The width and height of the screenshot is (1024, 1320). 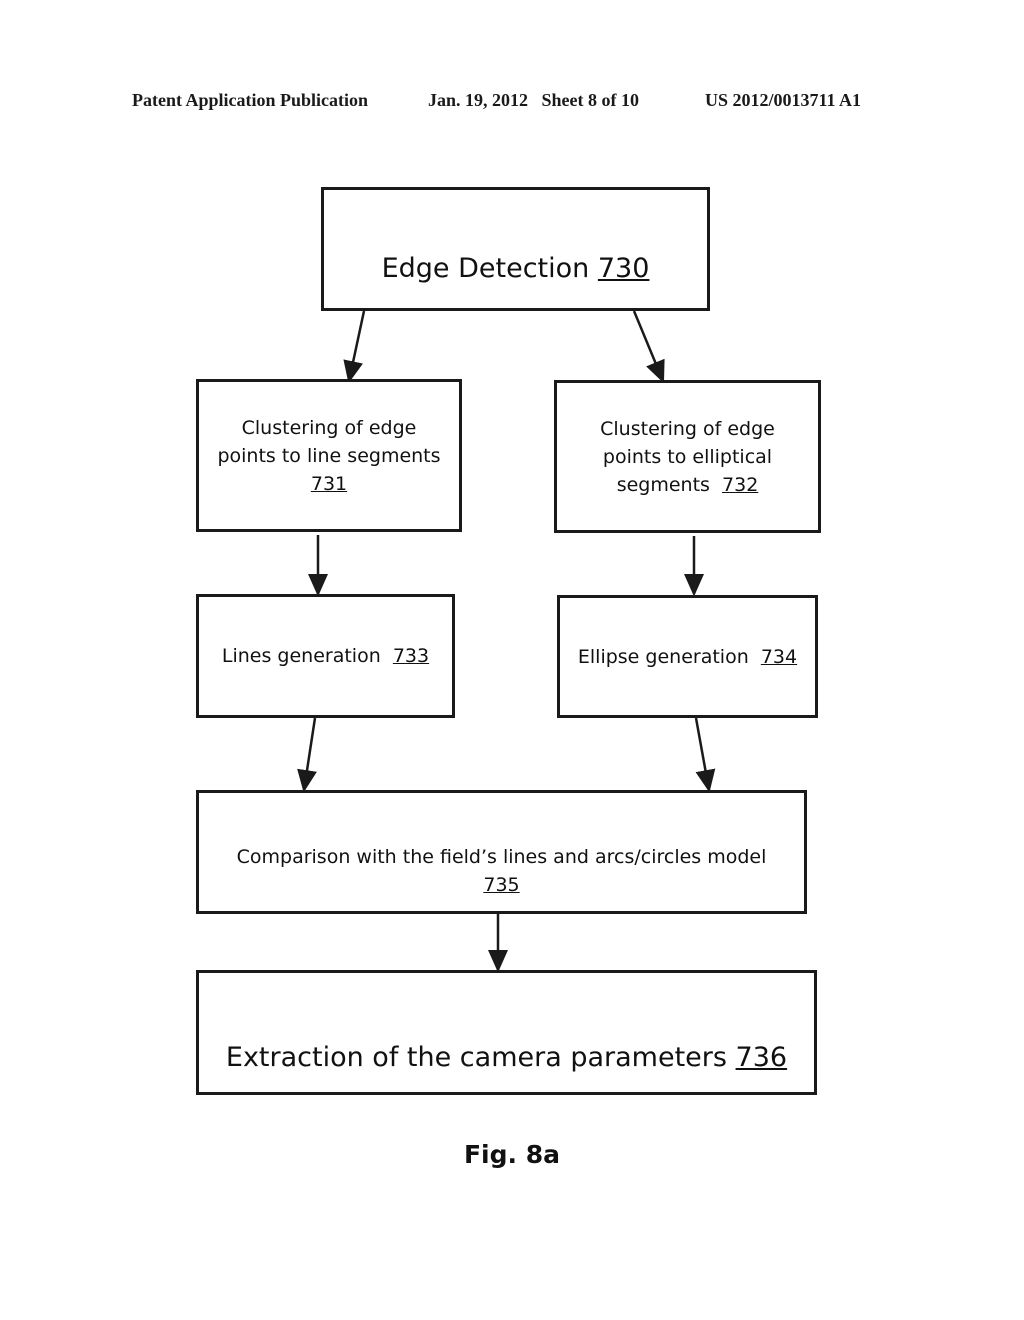 What do you see at coordinates (329, 427) in the screenshot?
I see `node-731-line1: Clustering of edge` at bounding box center [329, 427].